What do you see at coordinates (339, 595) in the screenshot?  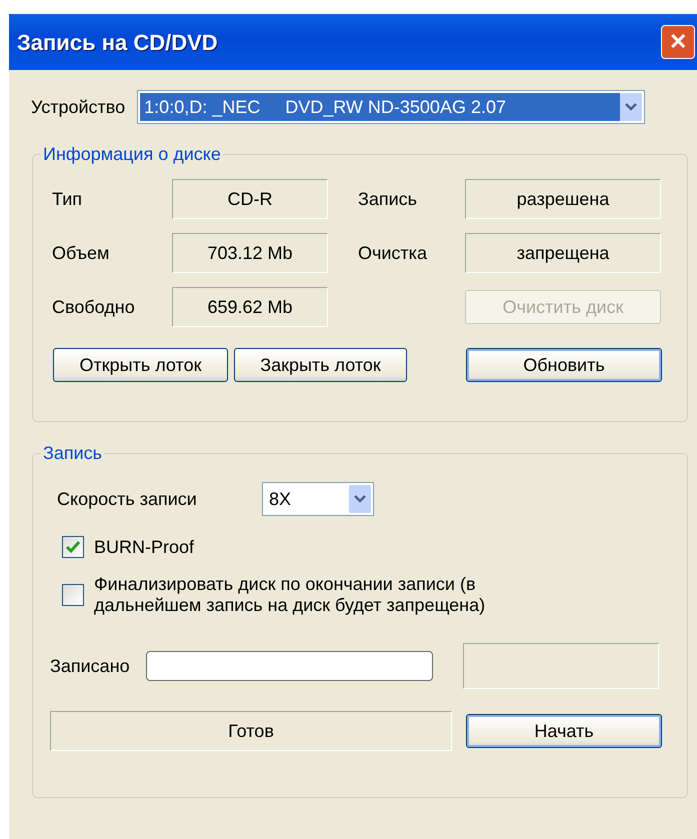 I see `checkbox-label: Финализировать диск по окончании записи (в дальнейшем запись на диск будет запрещена)` at bounding box center [339, 595].